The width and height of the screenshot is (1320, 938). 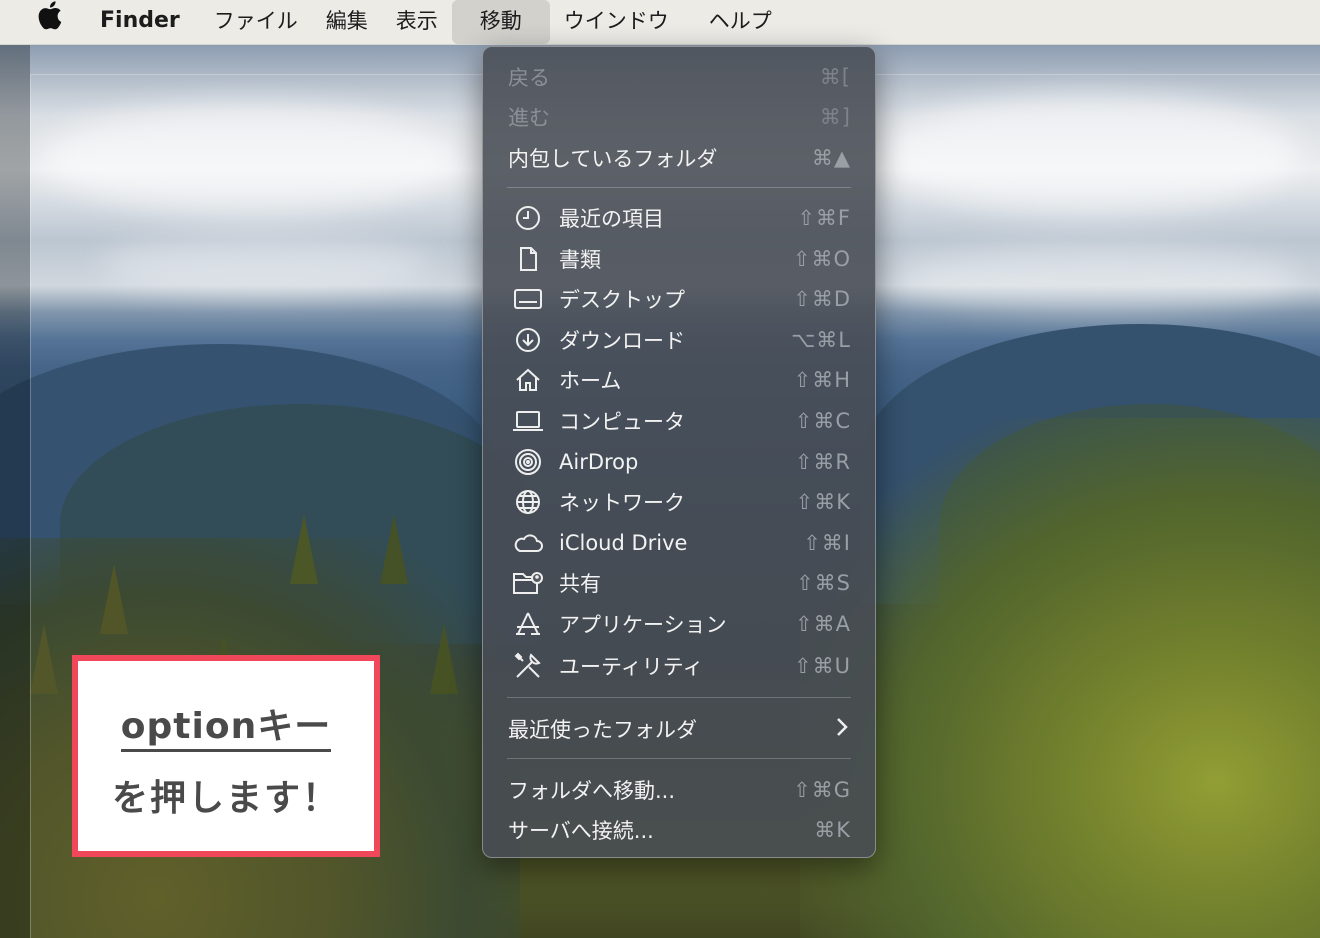 I want to click on menu-item-shortcut: ⌥⌘L, so click(x=821, y=340).